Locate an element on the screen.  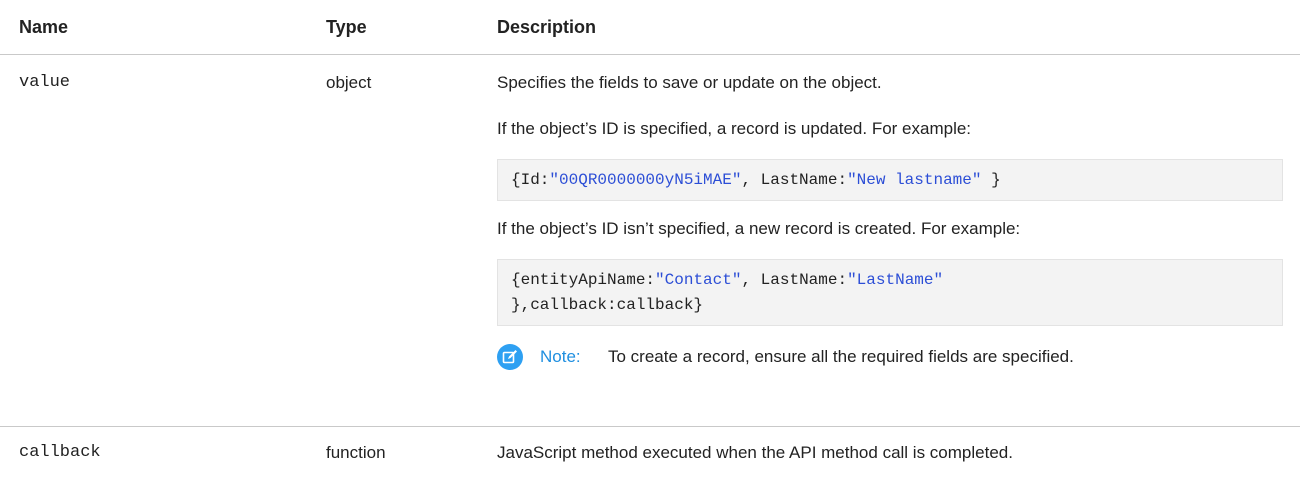
param-name: value is located at coordinates (45, 82).